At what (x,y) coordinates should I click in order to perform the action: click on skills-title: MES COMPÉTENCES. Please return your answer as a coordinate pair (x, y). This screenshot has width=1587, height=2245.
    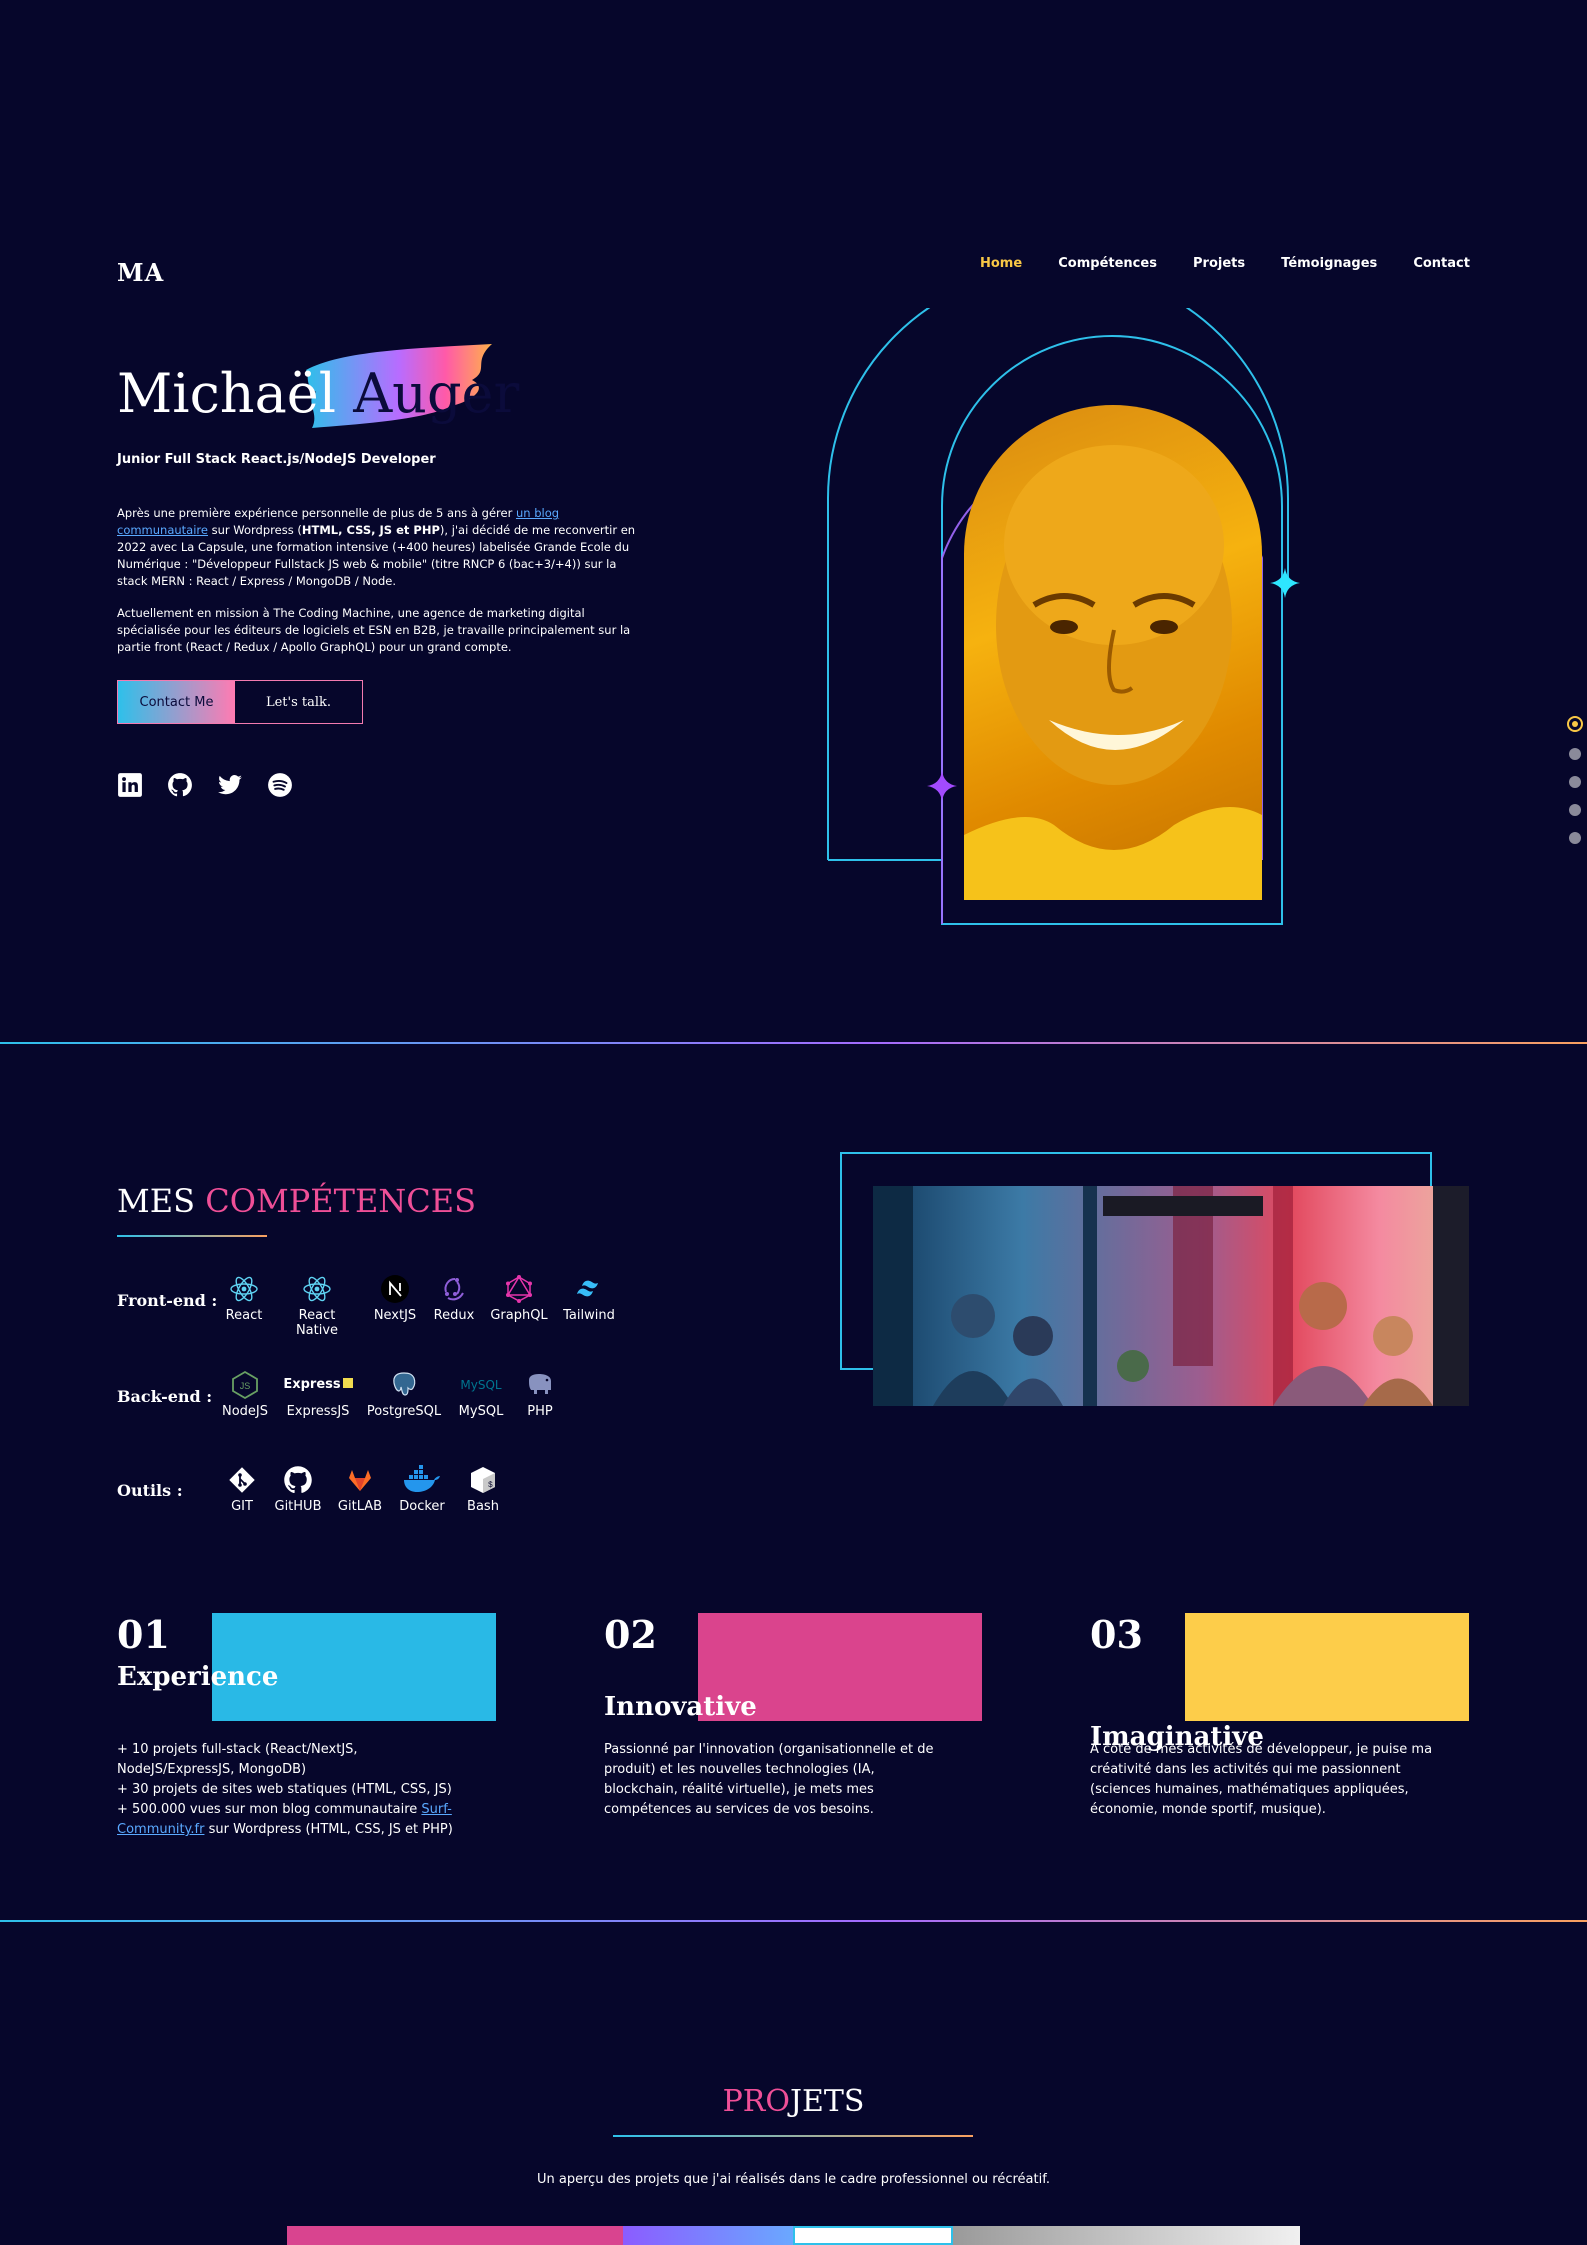
    Looking at the image, I should click on (296, 1201).